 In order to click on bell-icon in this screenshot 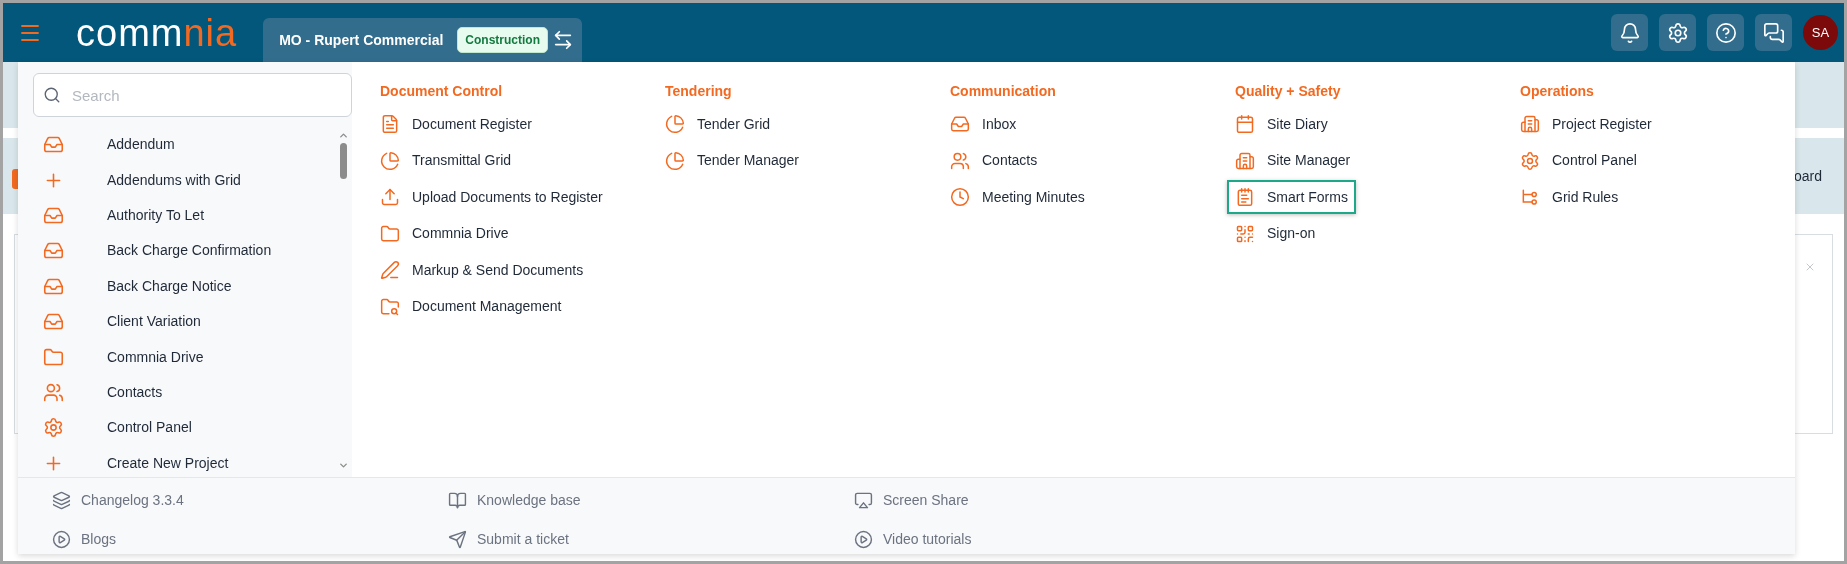, I will do `click(1629, 32)`.